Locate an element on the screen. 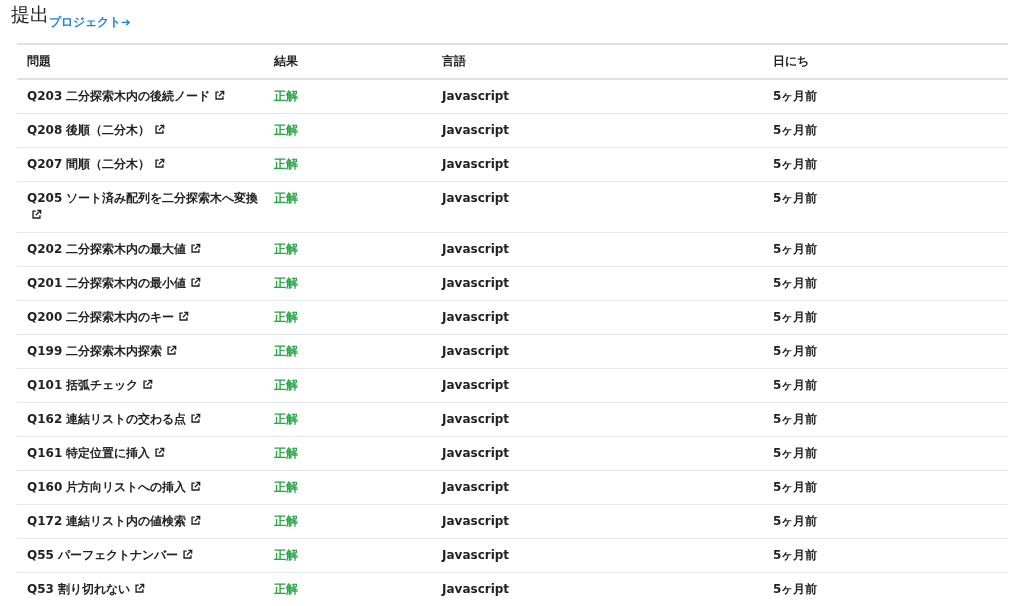  problem-link: Q101 括弧チェック is located at coordinates (83, 385).